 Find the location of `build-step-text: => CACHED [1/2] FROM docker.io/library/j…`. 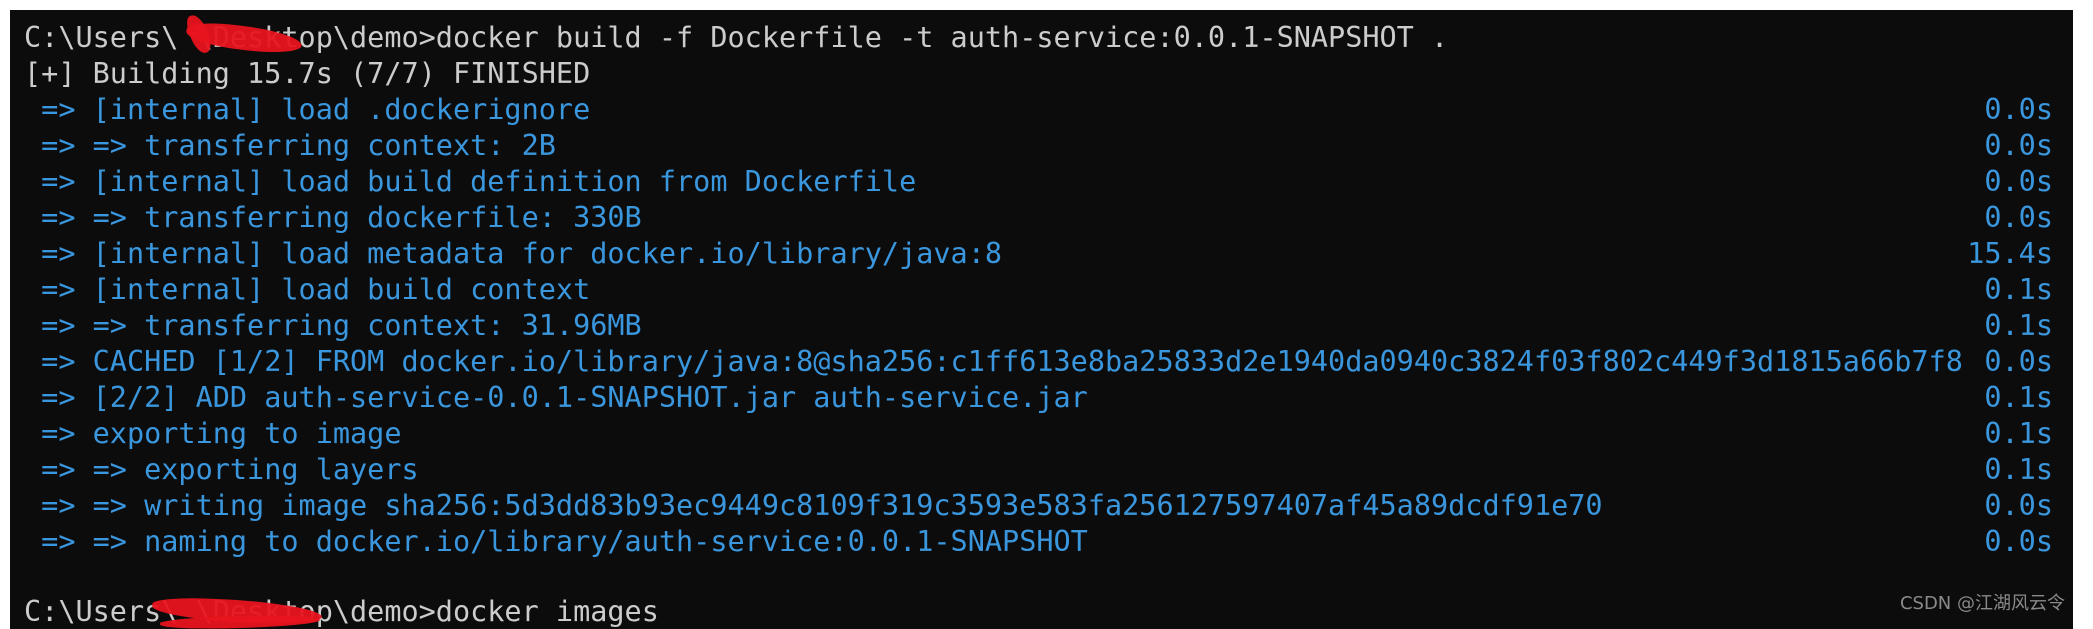

build-step-text: => CACHED [1/2] FROM docker.io/library/j… is located at coordinates (993, 361).